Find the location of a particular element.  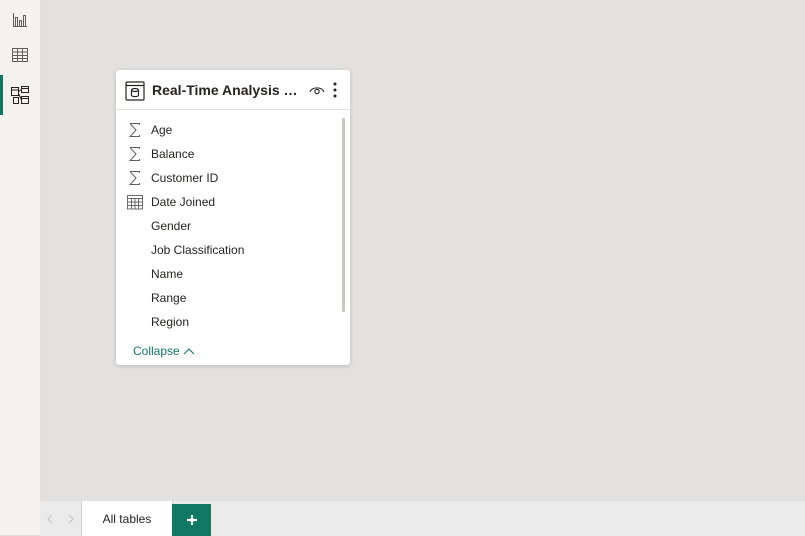

field-label: Customer ID is located at coordinates (185, 178).